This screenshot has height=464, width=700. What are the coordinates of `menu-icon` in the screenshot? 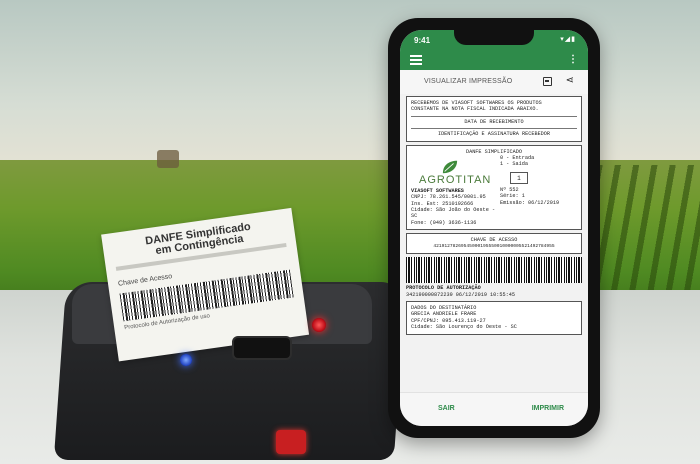 It's located at (416, 60).